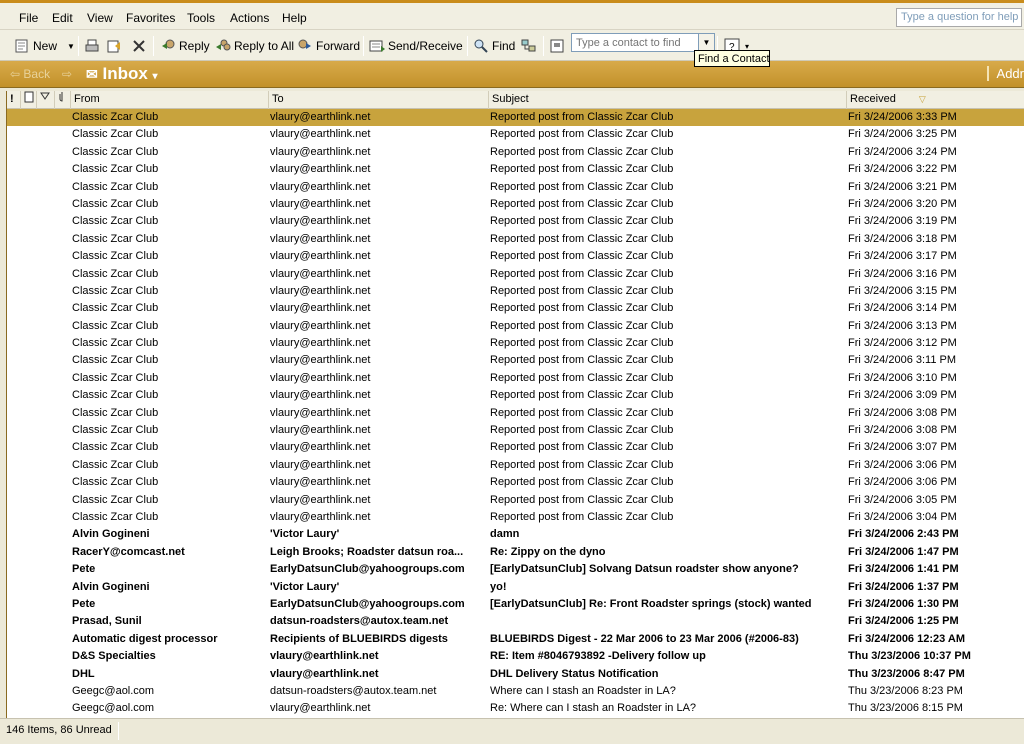 The image size is (1024, 744). What do you see at coordinates (902, 325) in the screenshot?
I see `message-received: Fri 3/24/2006 3:13 PM` at bounding box center [902, 325].